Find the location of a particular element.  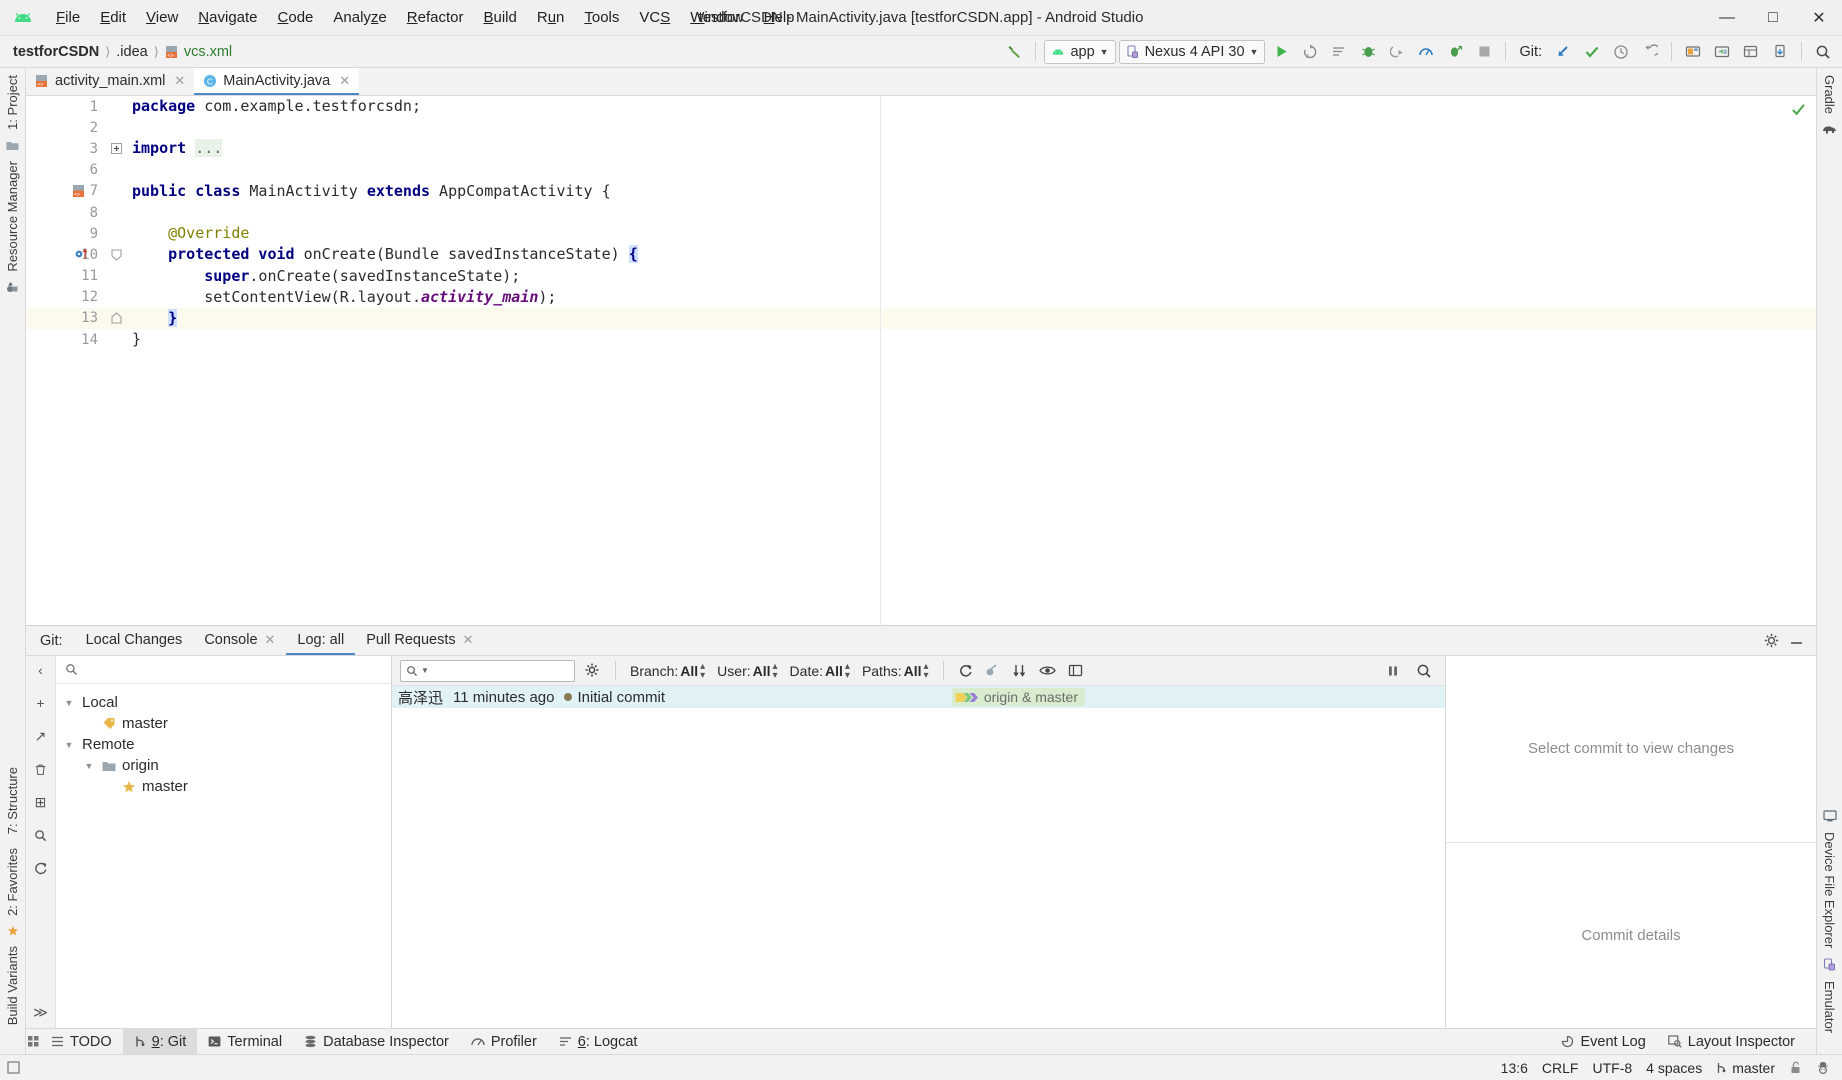

expander-triangle-icon: ▼ is located at coordinates (89, 766).